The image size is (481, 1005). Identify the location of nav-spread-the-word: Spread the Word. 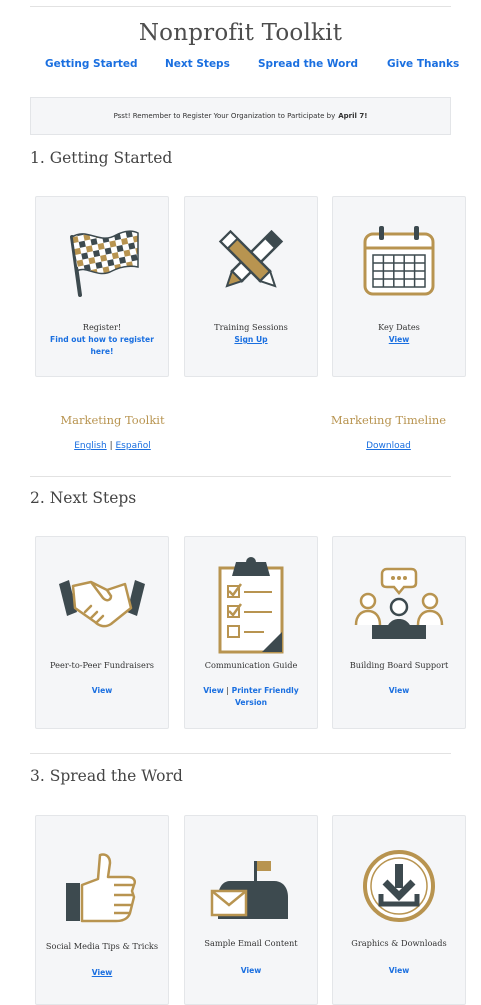
(308, 64).